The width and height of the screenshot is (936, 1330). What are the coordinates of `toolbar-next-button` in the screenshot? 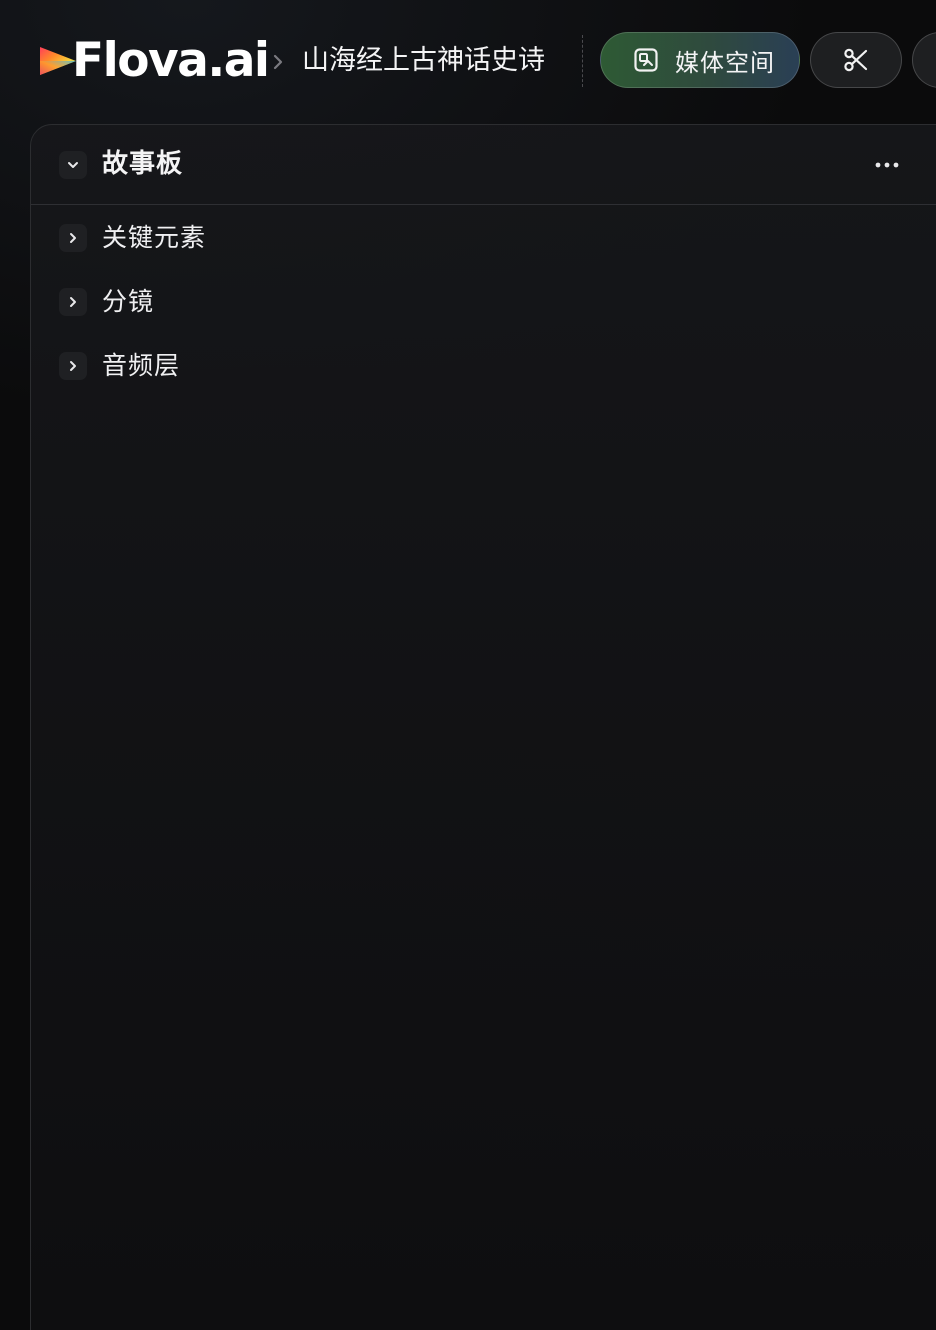 It's located at (924, 60).